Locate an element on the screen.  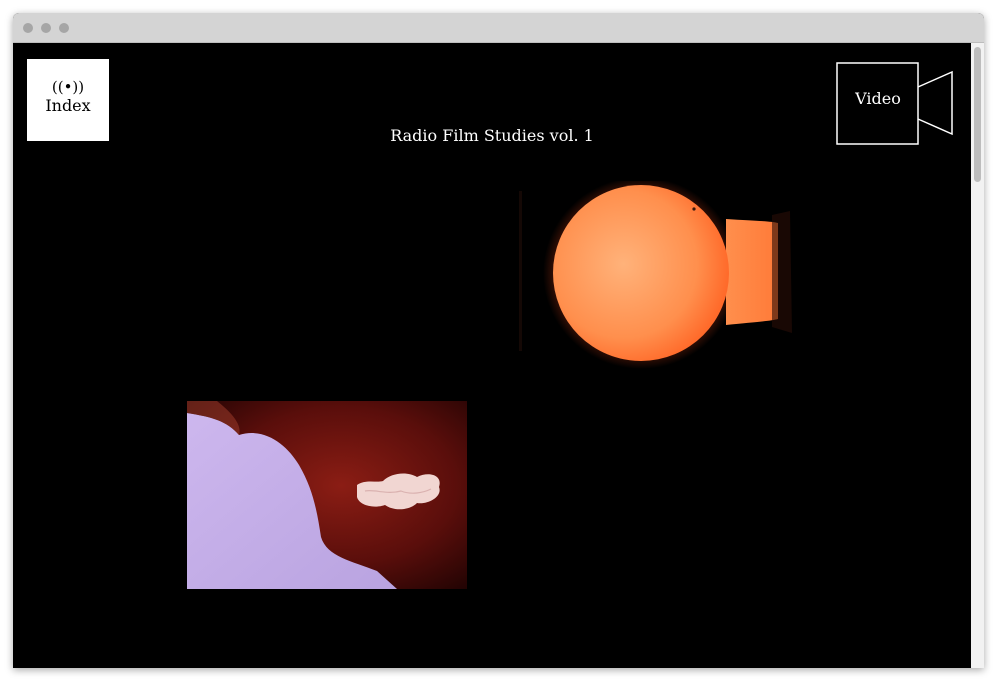
window-titlebar is located at coordinates (498, 28).